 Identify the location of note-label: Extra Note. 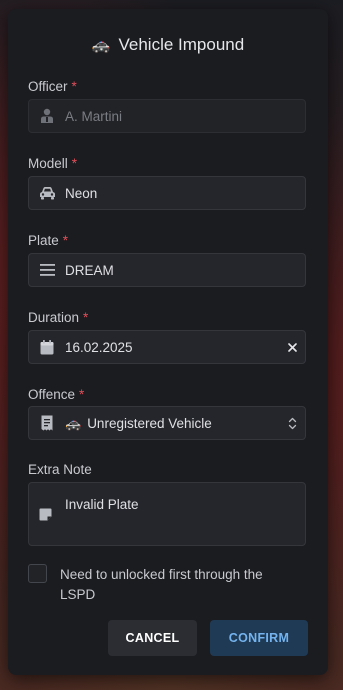
(60, 469).